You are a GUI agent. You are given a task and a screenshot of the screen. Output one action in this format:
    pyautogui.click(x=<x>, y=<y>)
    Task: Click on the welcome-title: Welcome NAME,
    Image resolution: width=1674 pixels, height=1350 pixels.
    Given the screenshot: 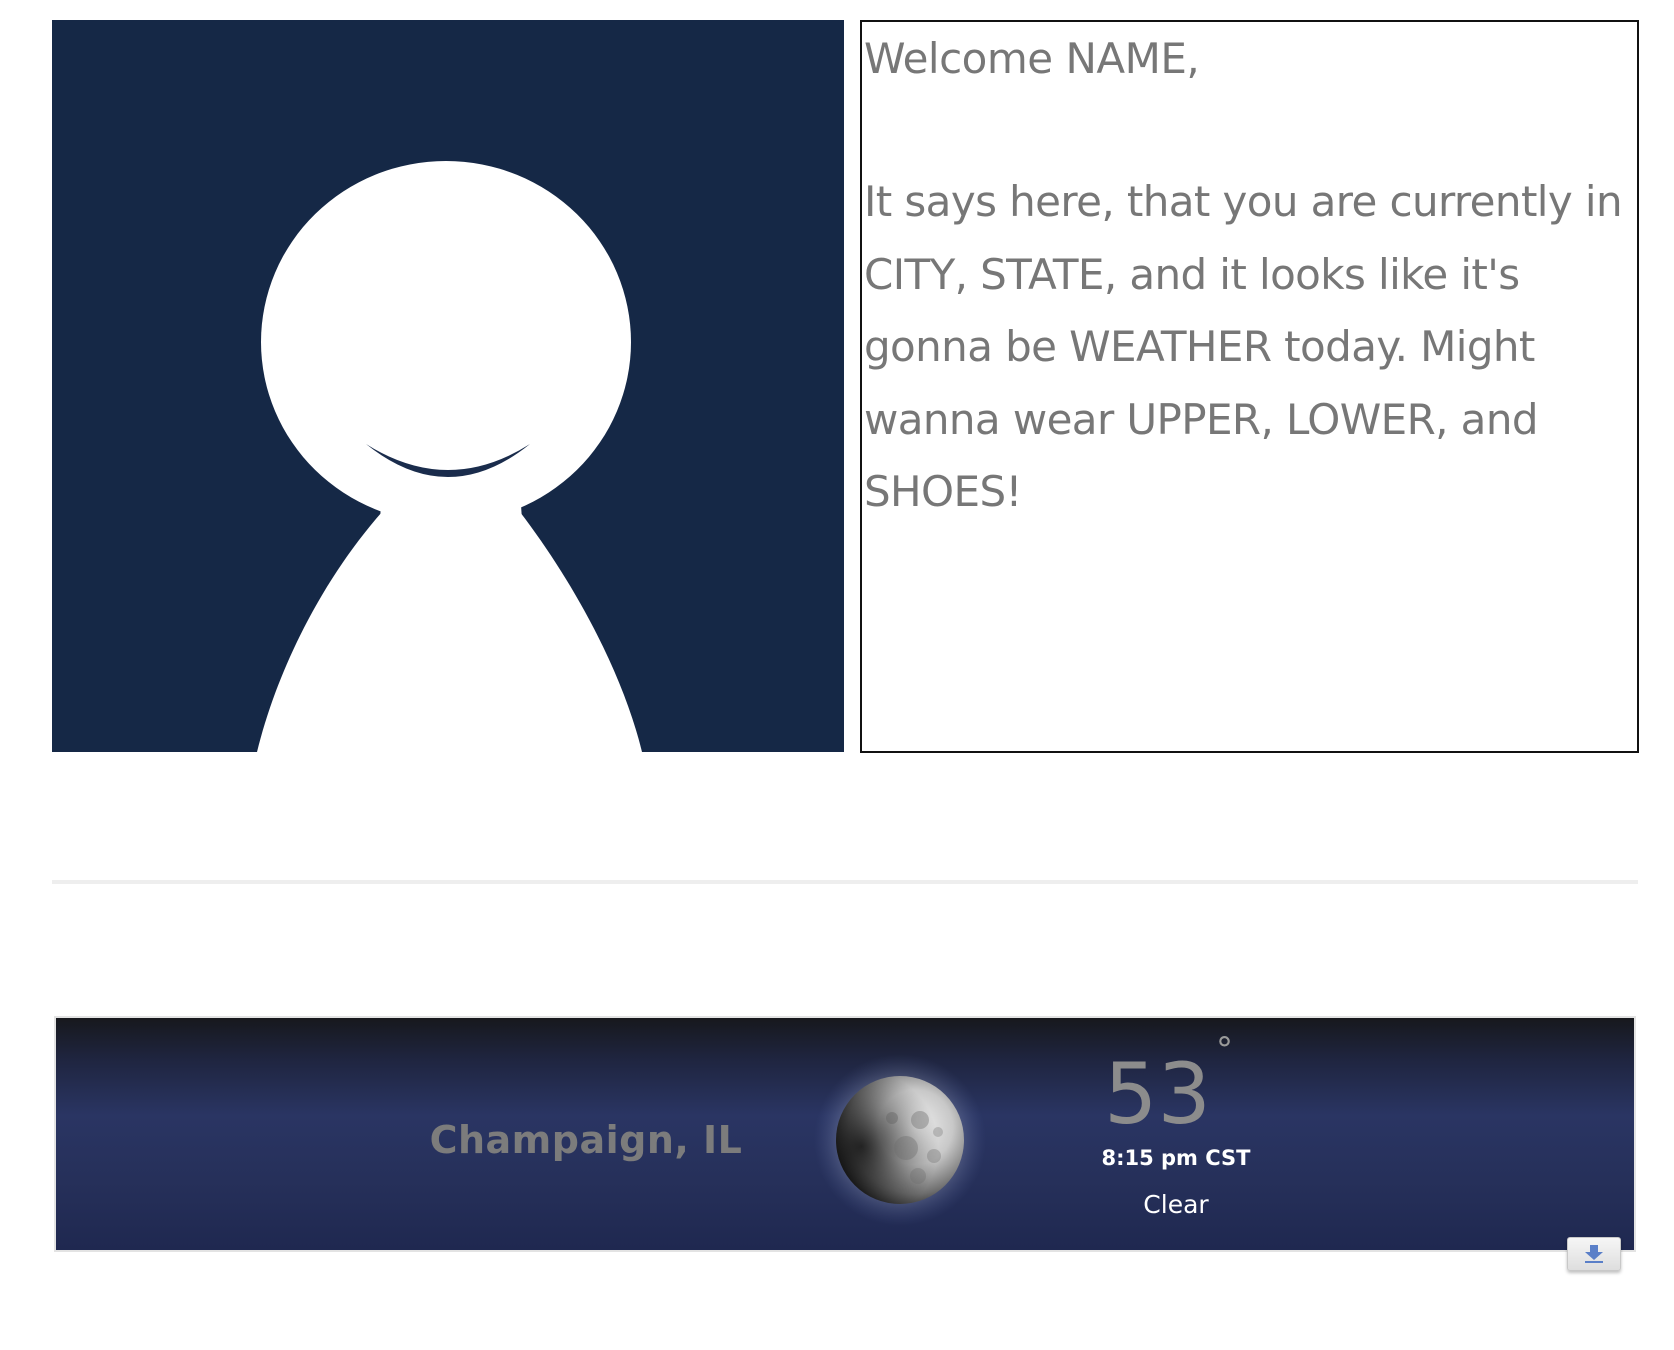 What is the action you would take?
    pyautogui.click(x=1032, y=58)
    